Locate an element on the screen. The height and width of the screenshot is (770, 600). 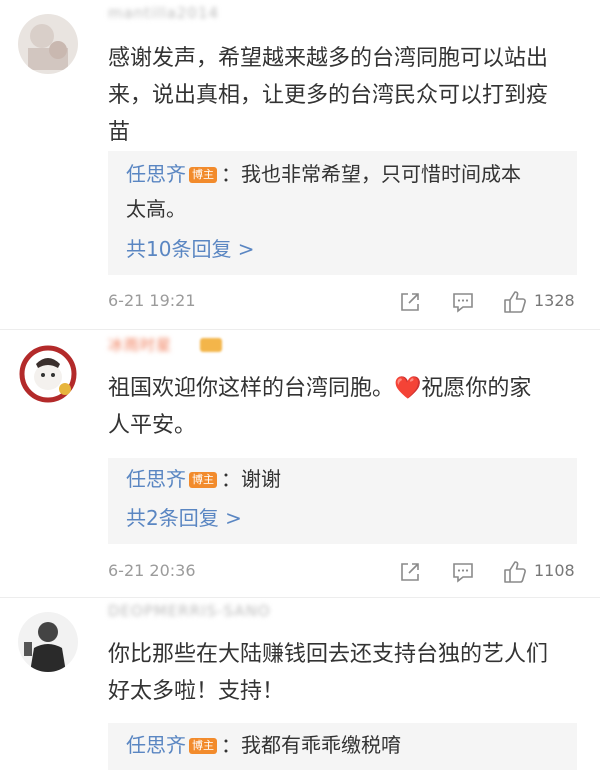
reply-count-link: 共2条回复 > is located at coordinates (184, 516).